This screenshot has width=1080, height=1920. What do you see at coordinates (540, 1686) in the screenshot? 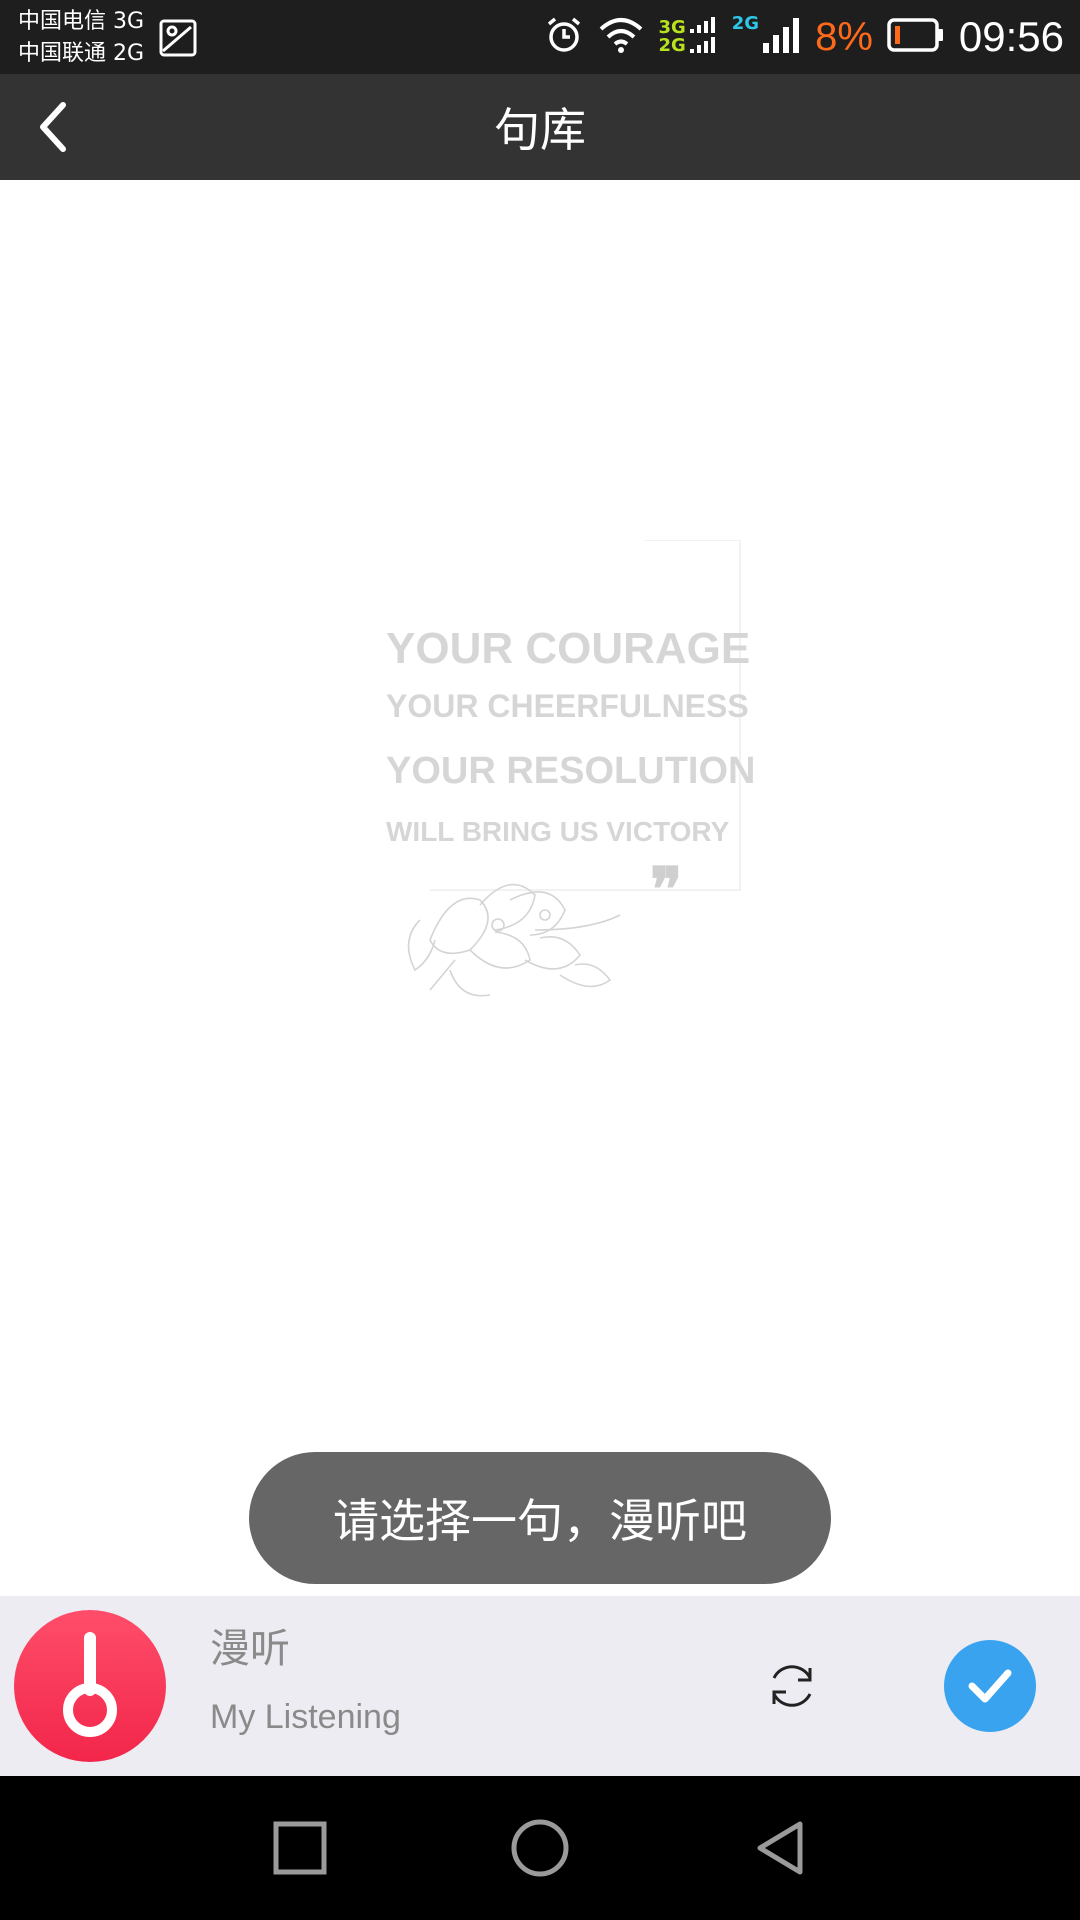
I see `player-bar: 漫听 My Listening` at bounding box center [540, 1686].